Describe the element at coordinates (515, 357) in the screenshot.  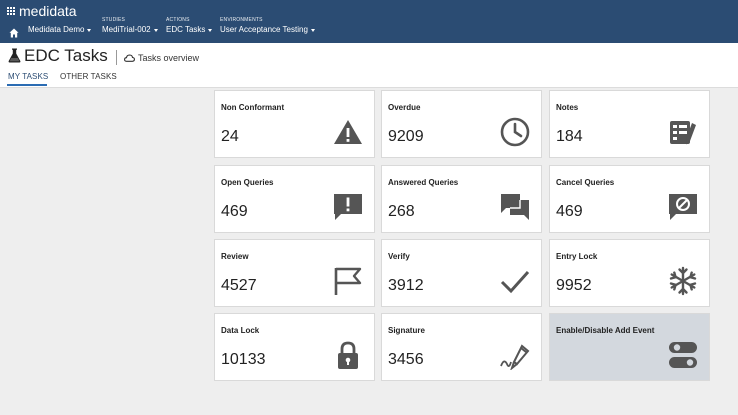
I see `pen-signature-icon` at that location.